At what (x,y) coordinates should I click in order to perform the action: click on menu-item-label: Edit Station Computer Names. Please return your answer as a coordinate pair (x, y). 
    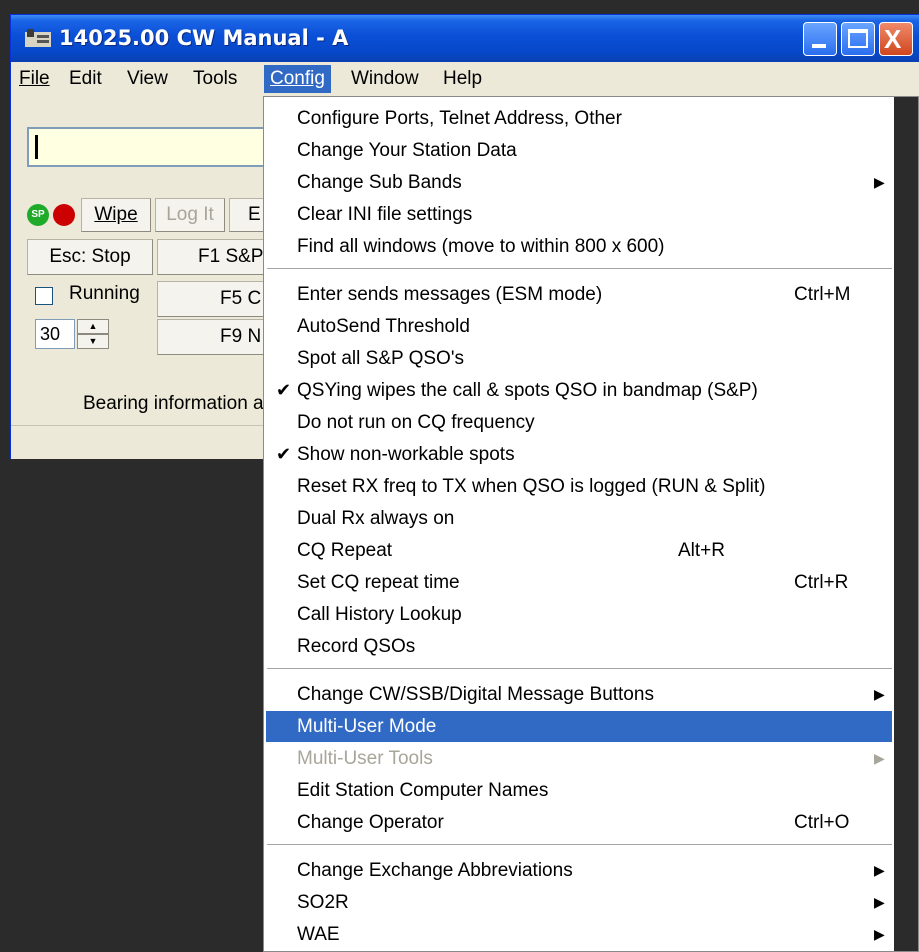
    Looking at the image, I should click on (423, 790).